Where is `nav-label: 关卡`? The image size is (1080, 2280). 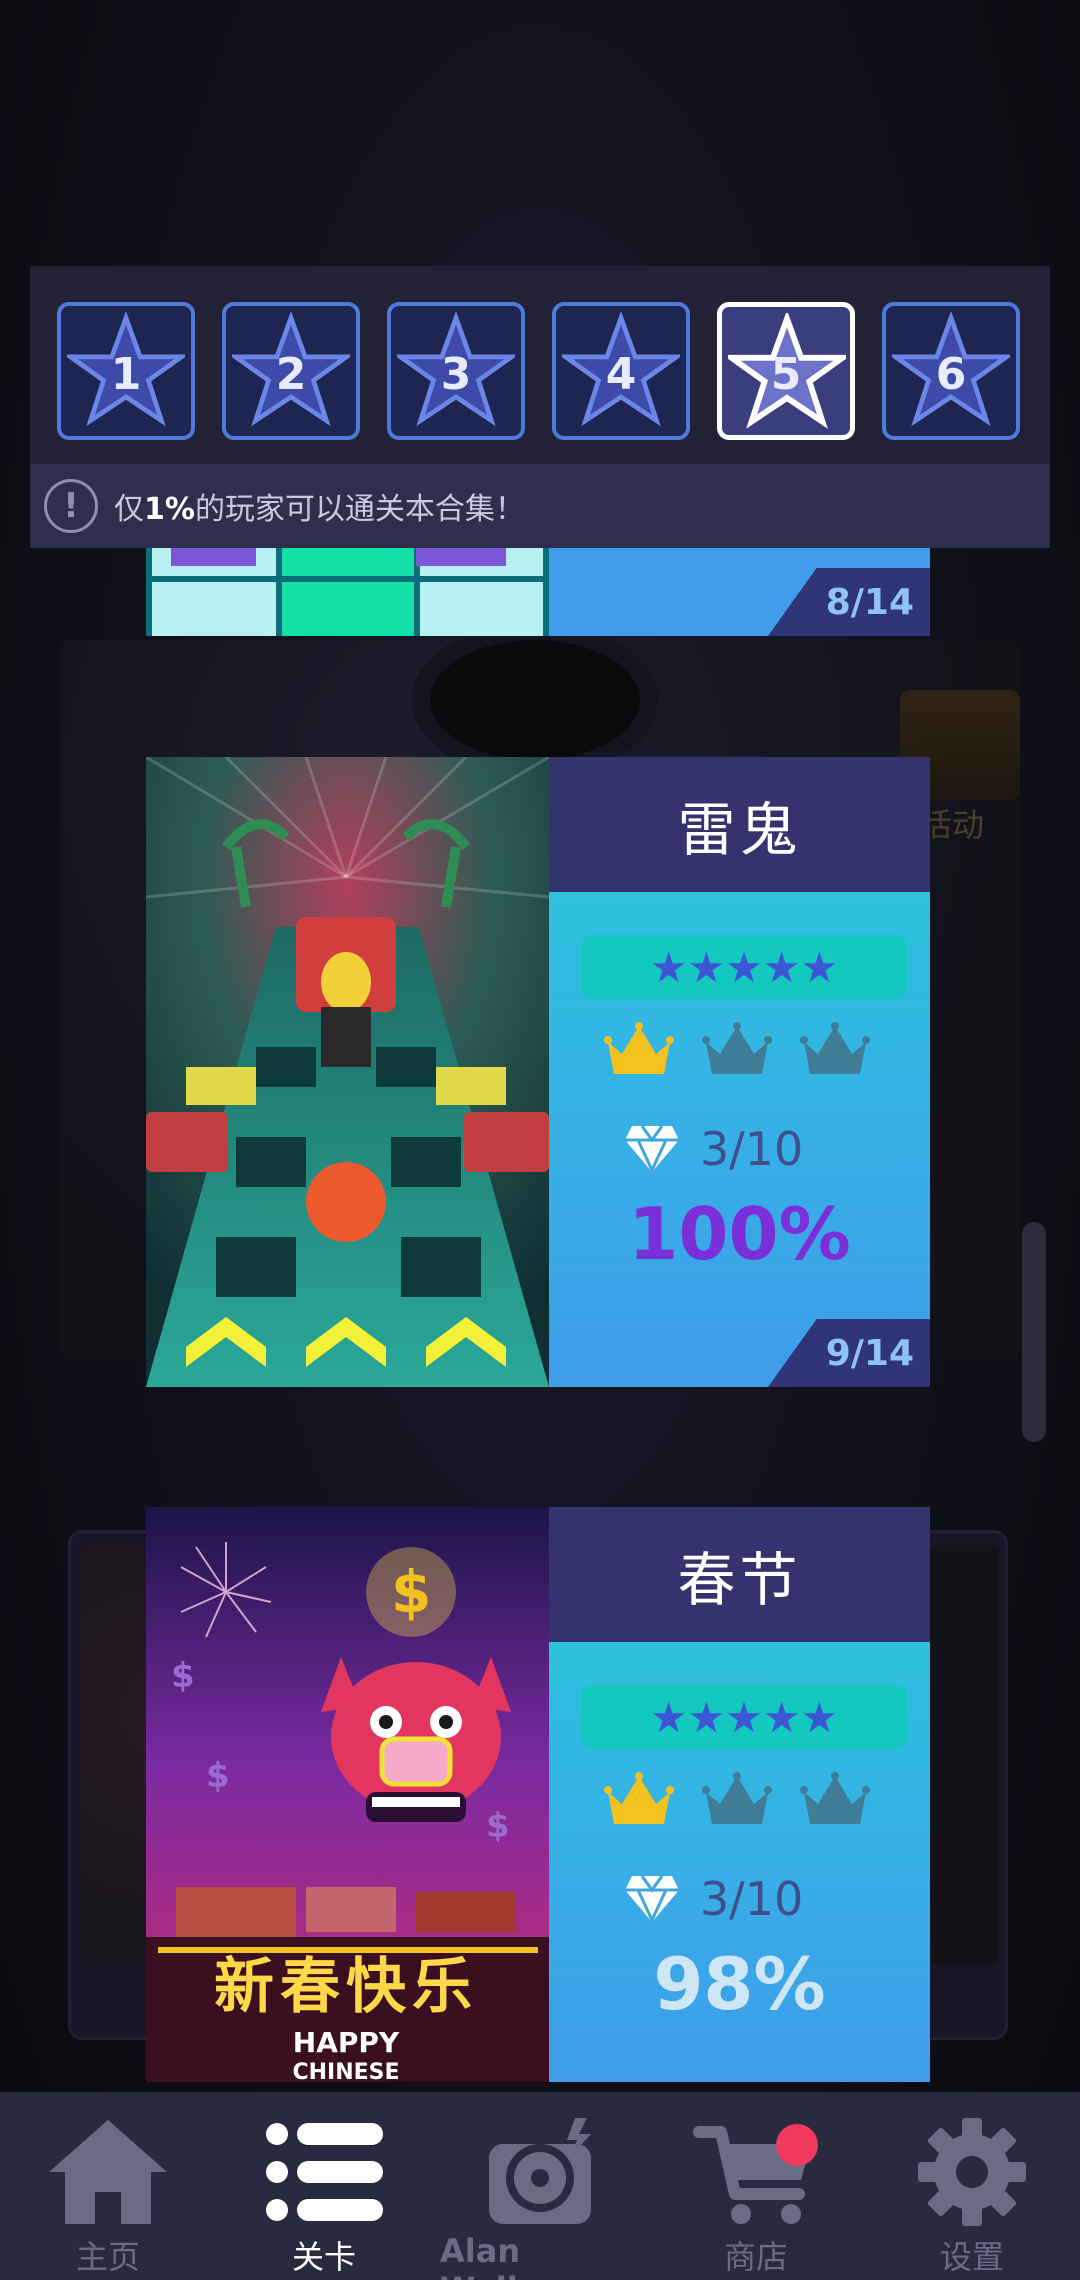
nav-label: 关卡 is located at coordinates (323, 2257).